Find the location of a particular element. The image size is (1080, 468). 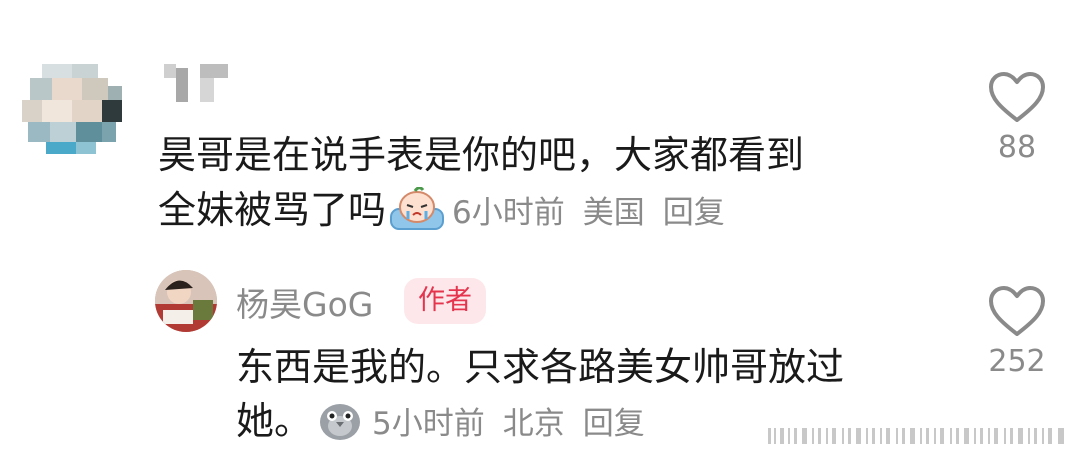

watermark-strip is located at coordinates (918, 436).